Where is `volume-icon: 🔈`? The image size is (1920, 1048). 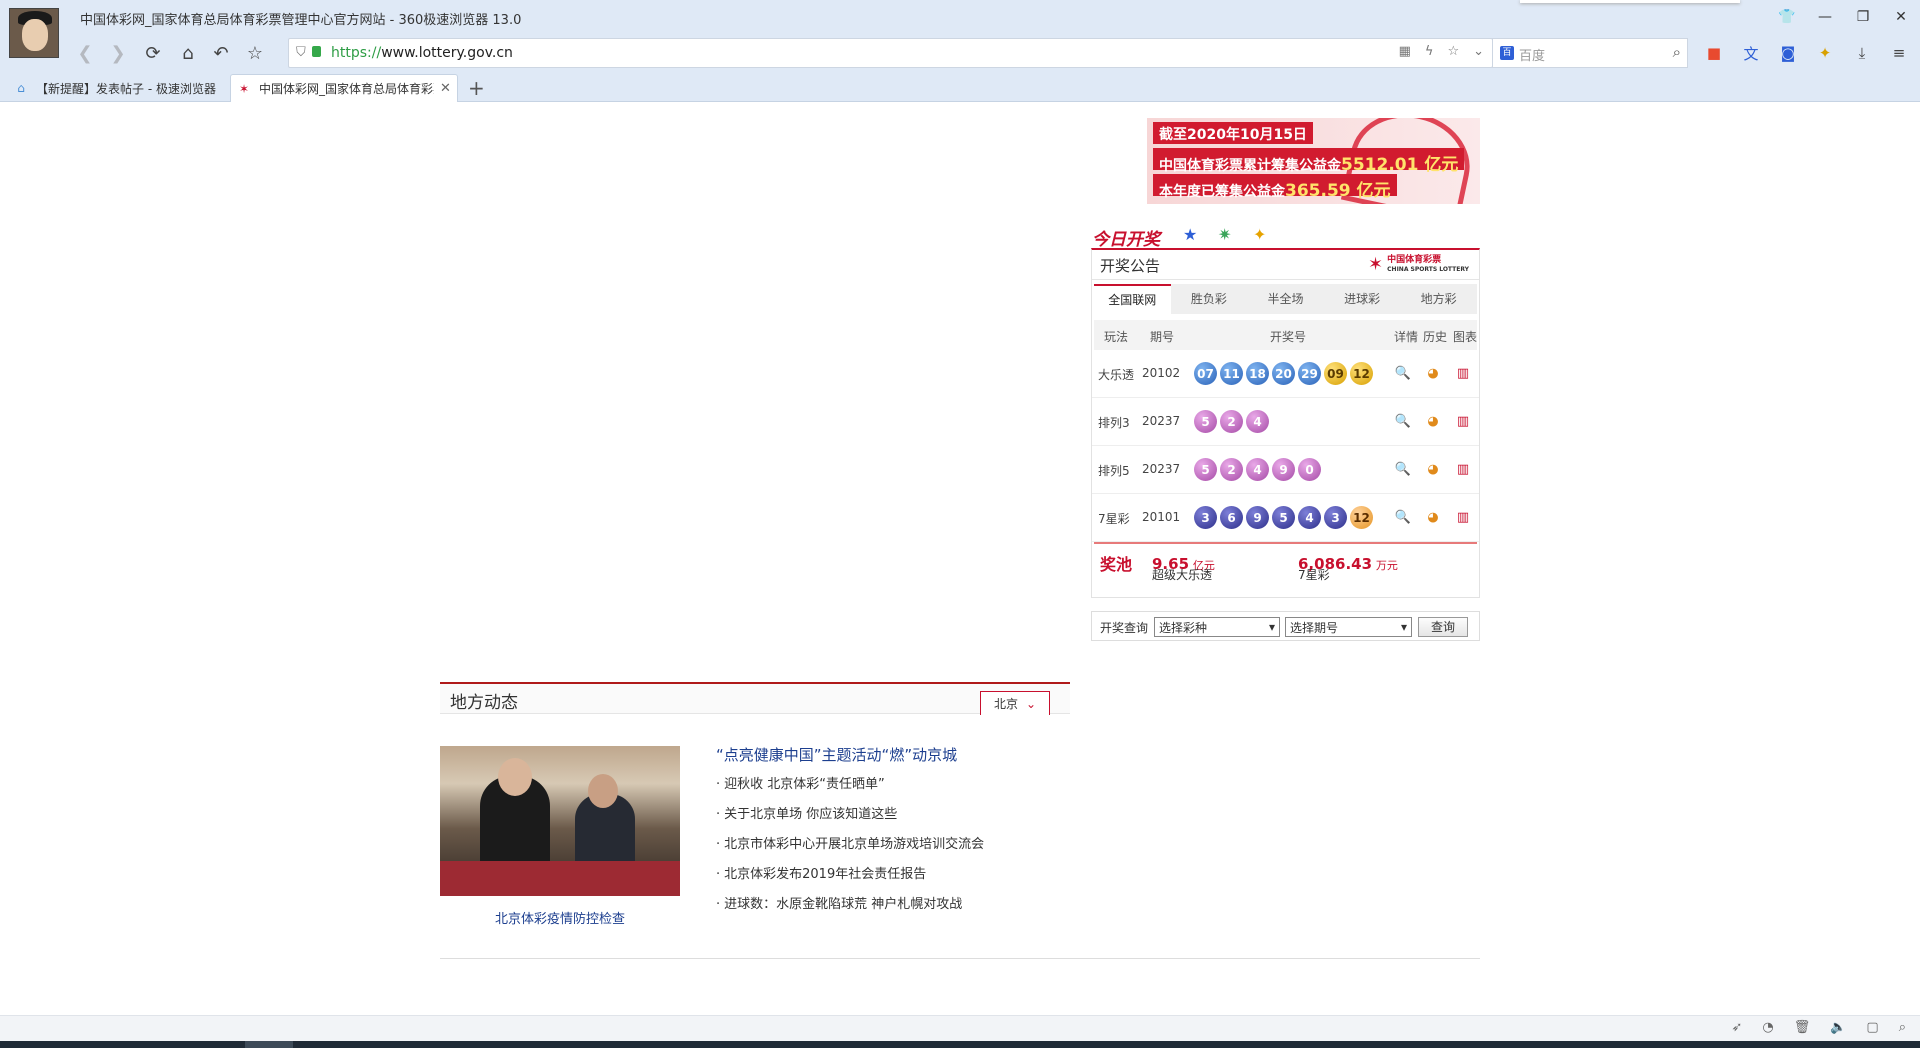
volume-icon: 🔈 is located at coordinates (1838, 1027).